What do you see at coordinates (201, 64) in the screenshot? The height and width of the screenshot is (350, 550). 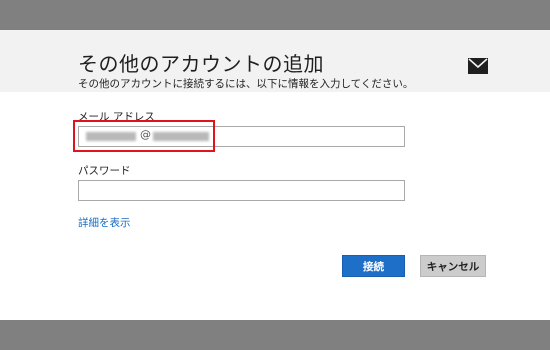 I see `dialog-title: その他のアカウントの追加` at bounding box center [201, 64].